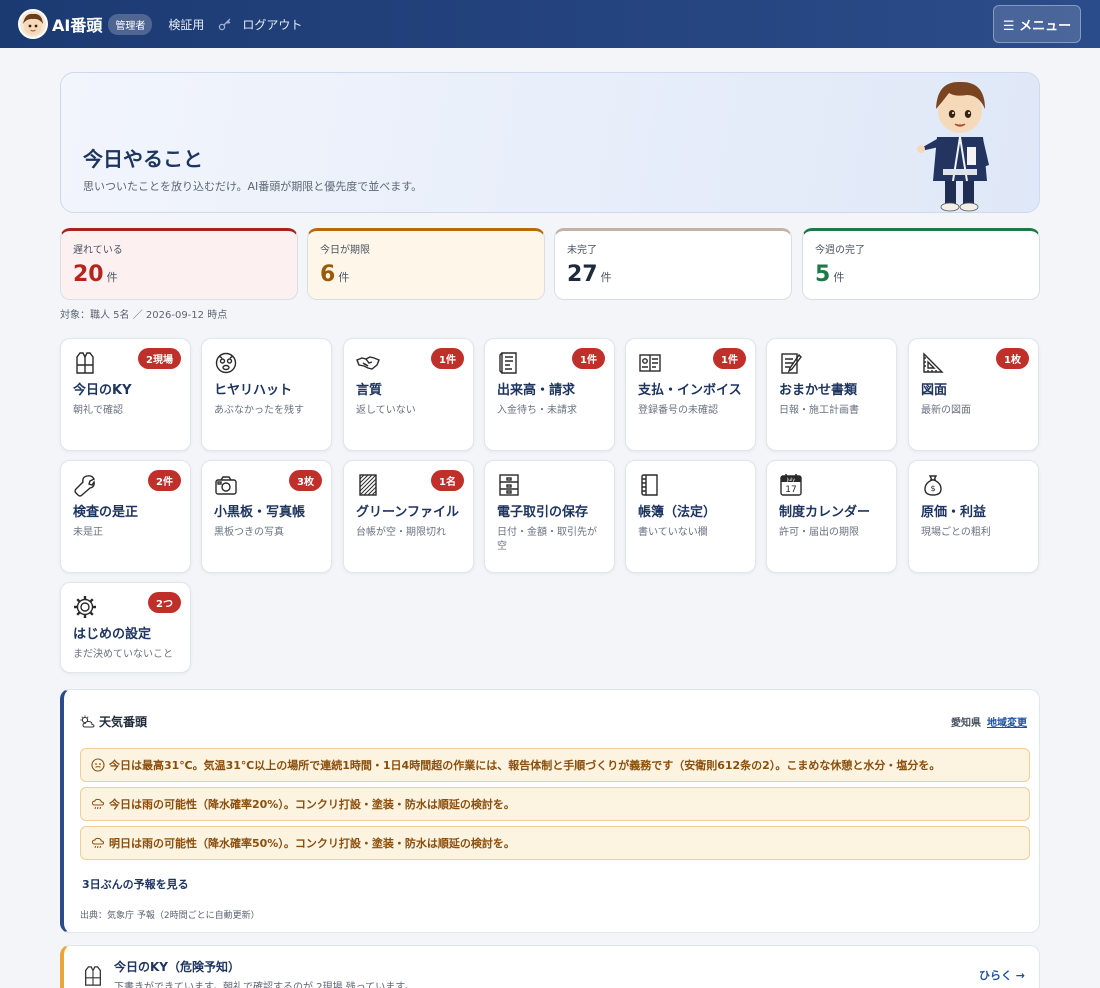  Describe the element at coordinates (831, 516) in the screenshot. I see `tile-calendar: July 17 制度カレンダー 許可・届出の期限` at that location.